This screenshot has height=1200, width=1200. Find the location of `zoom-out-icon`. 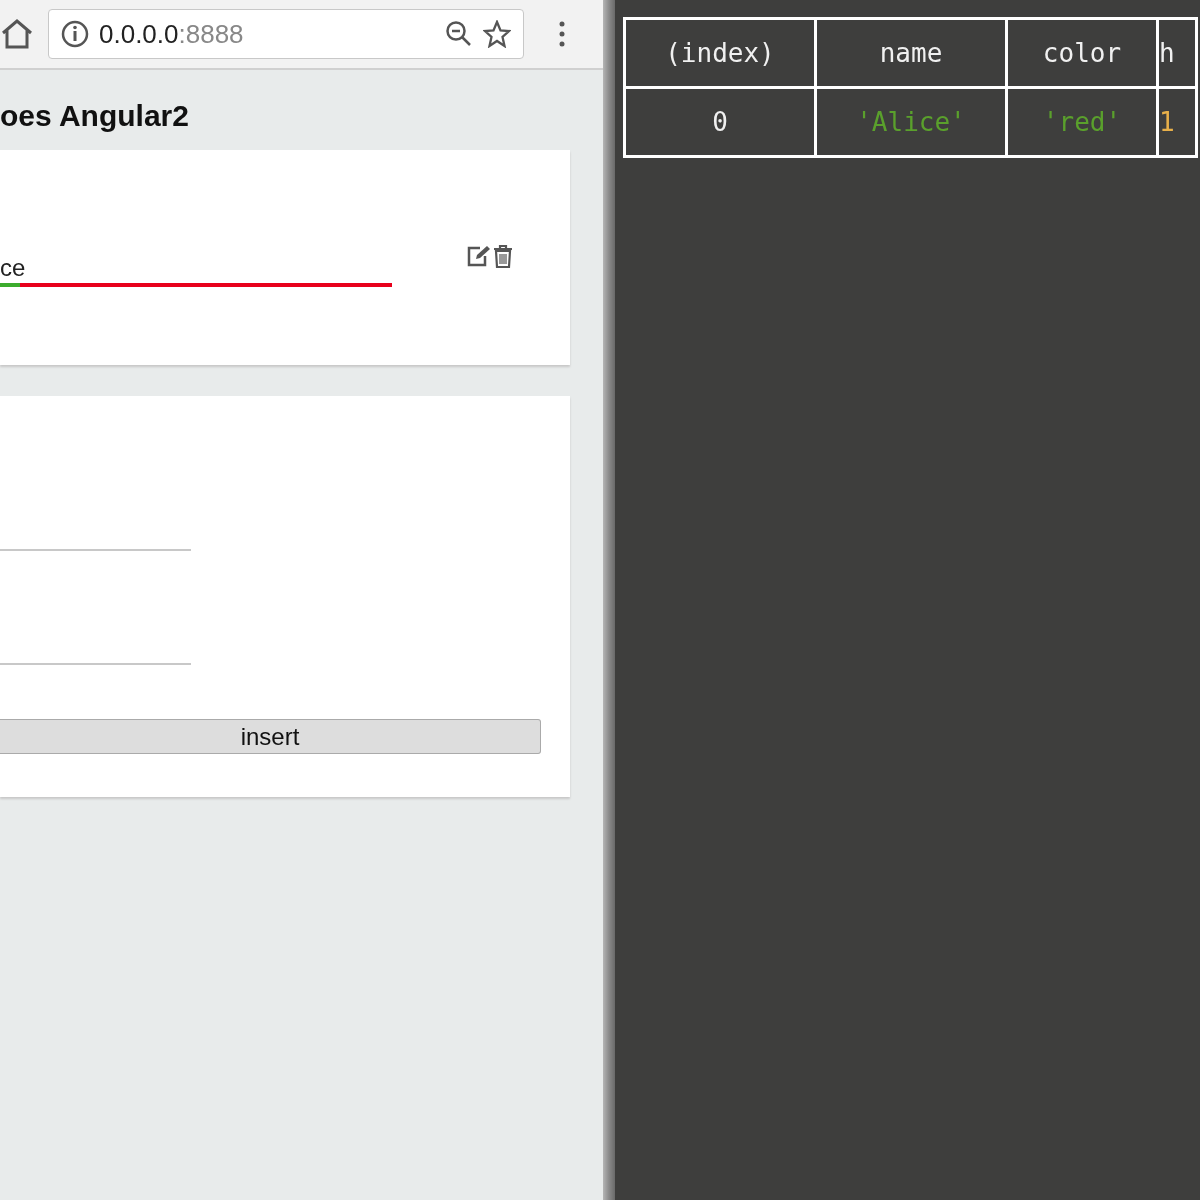

zoom-out-icon is located at coordinates (459, 34).